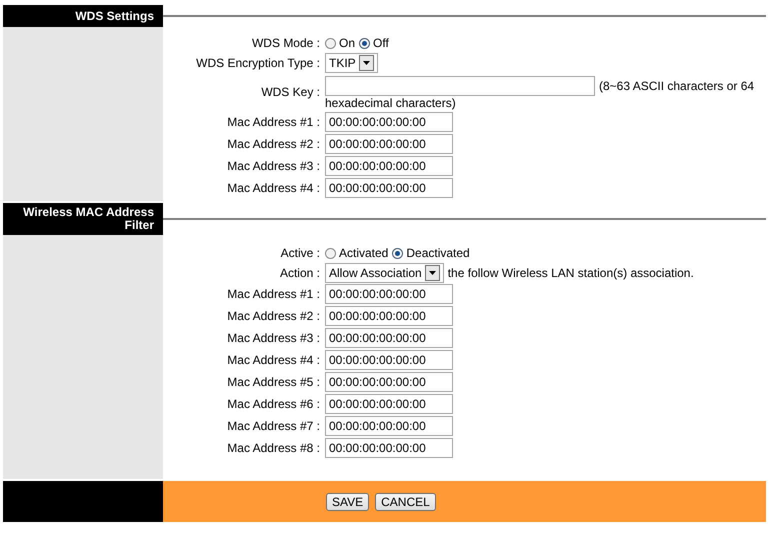  What do you see at coordinates (676, 86) in the screenshot?
I see `help-text: (8~63 ASCII characters or 64` at bounding box center [676, 86].